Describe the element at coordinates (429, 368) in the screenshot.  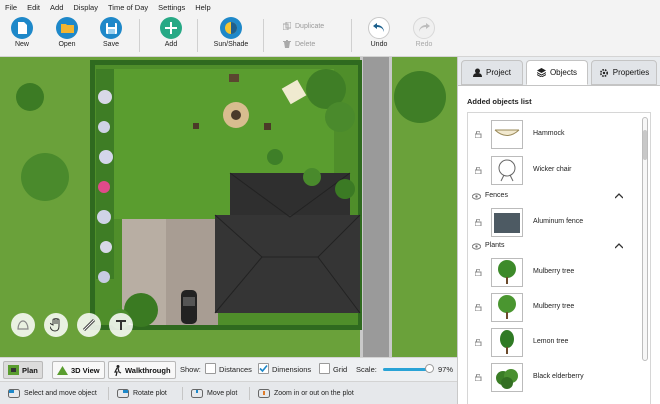
I see `scale-slider-handle` at that location.